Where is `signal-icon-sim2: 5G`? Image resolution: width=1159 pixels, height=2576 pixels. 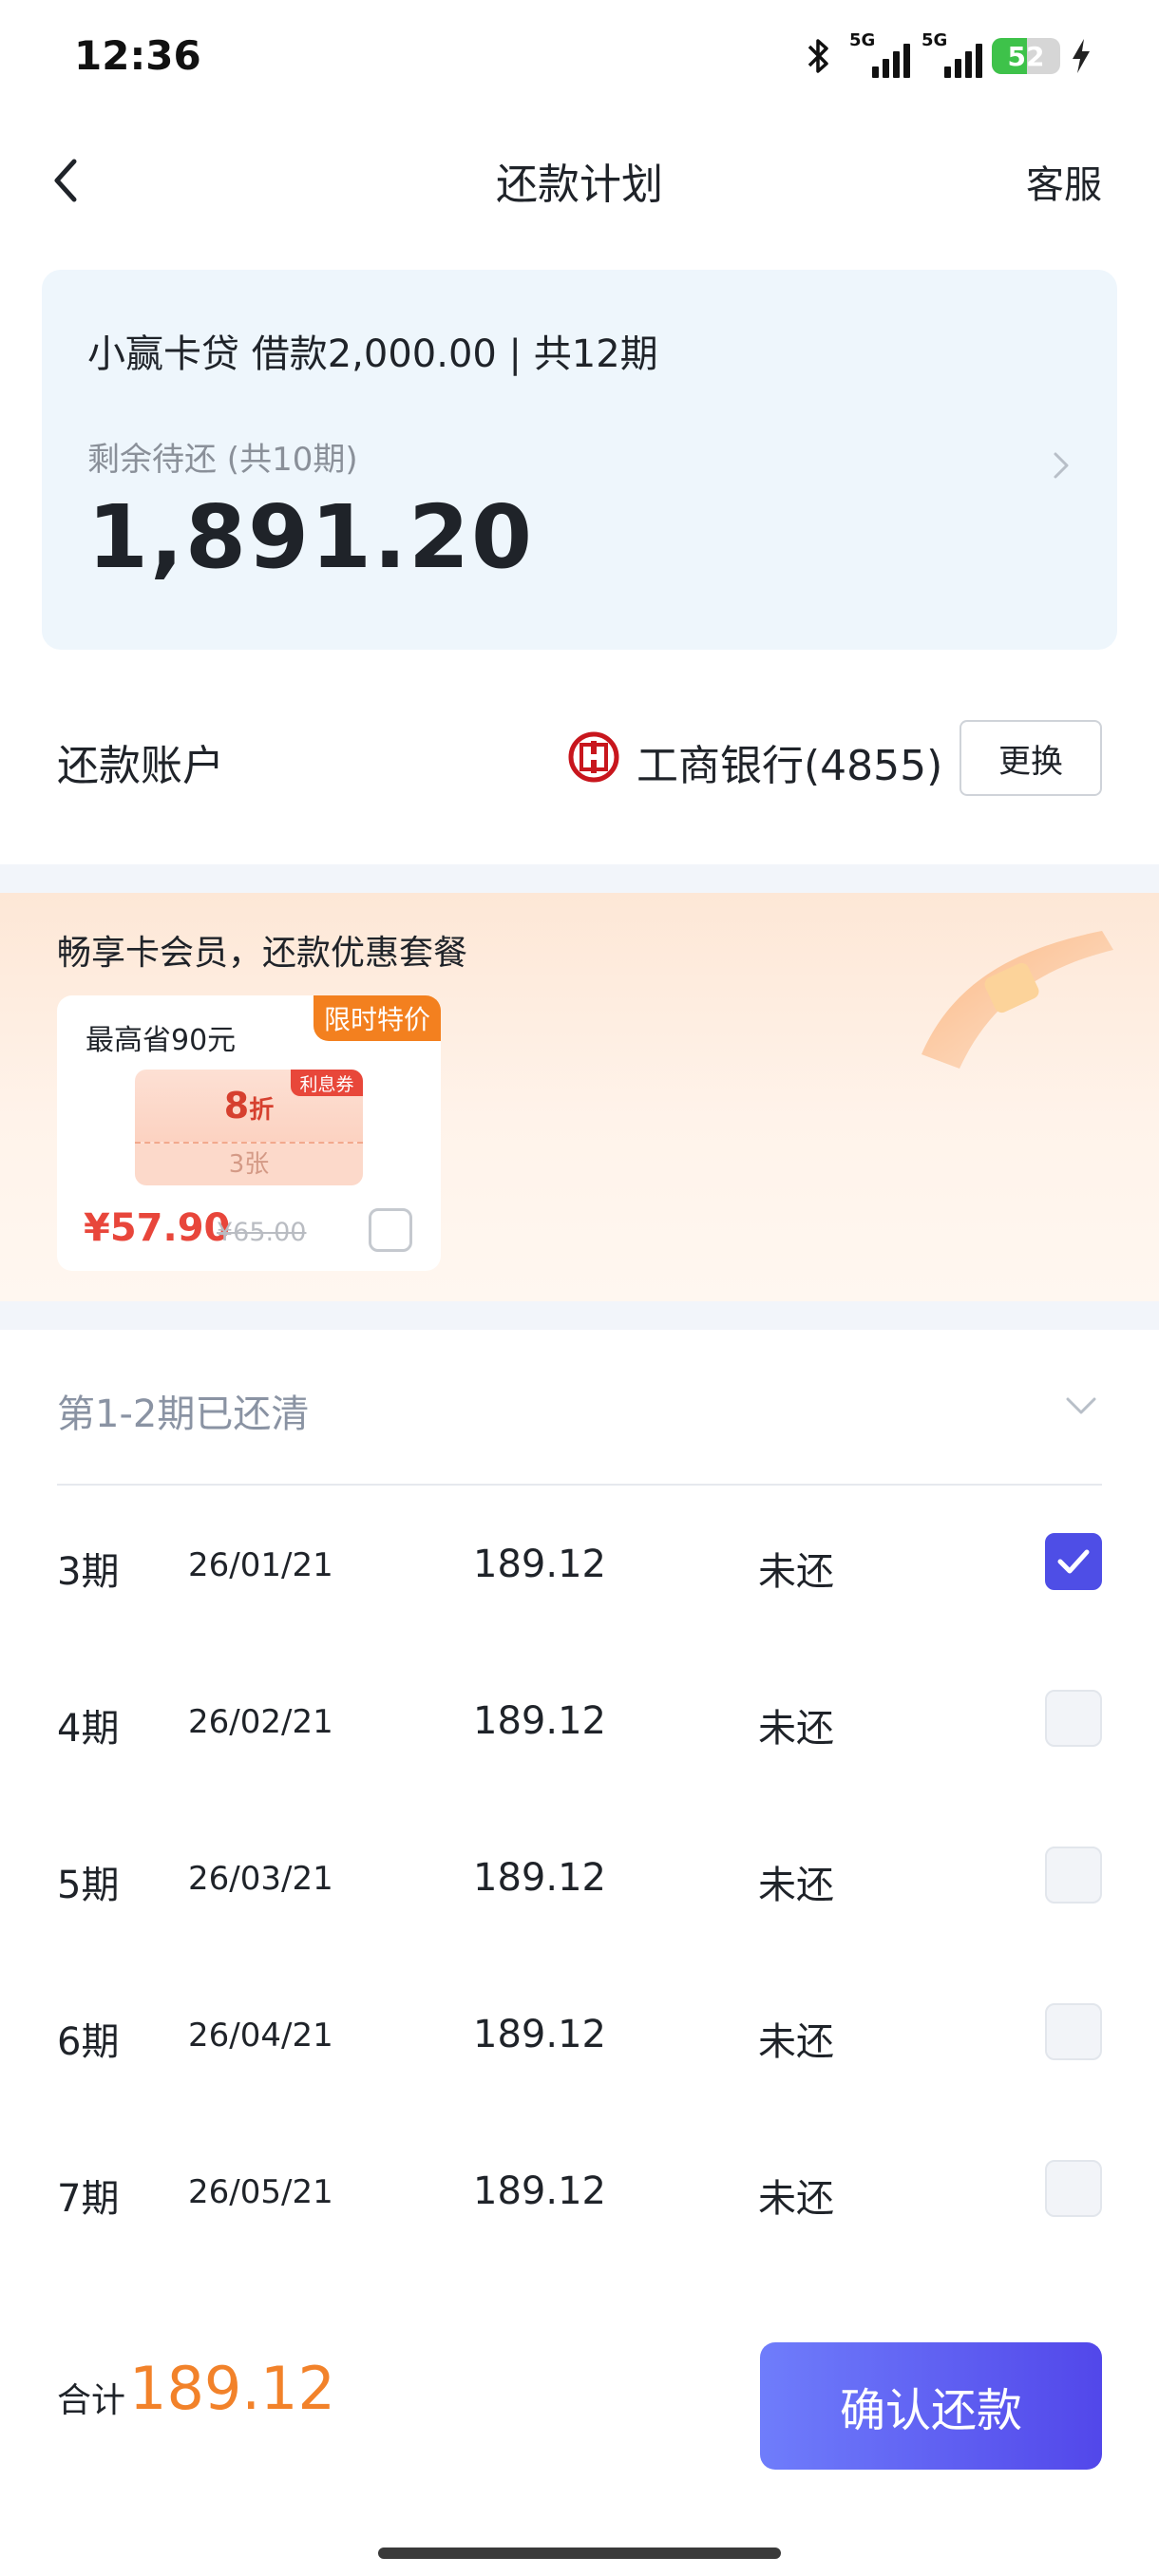 signal-icon-sim2: 5G is located at coordinates (951, 54).